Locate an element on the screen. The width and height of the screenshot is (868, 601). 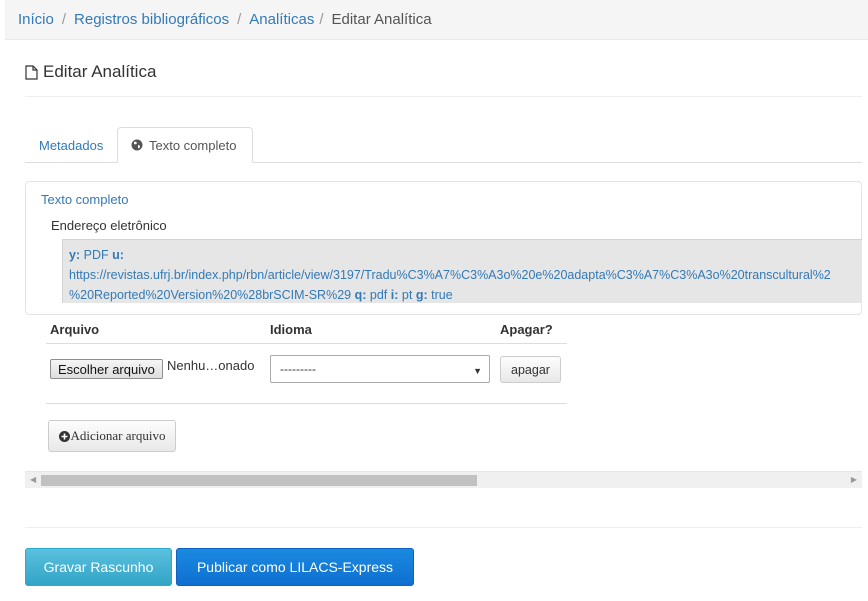
add-file-label: Adicionar arquivo is located at coordinates (118, 435).